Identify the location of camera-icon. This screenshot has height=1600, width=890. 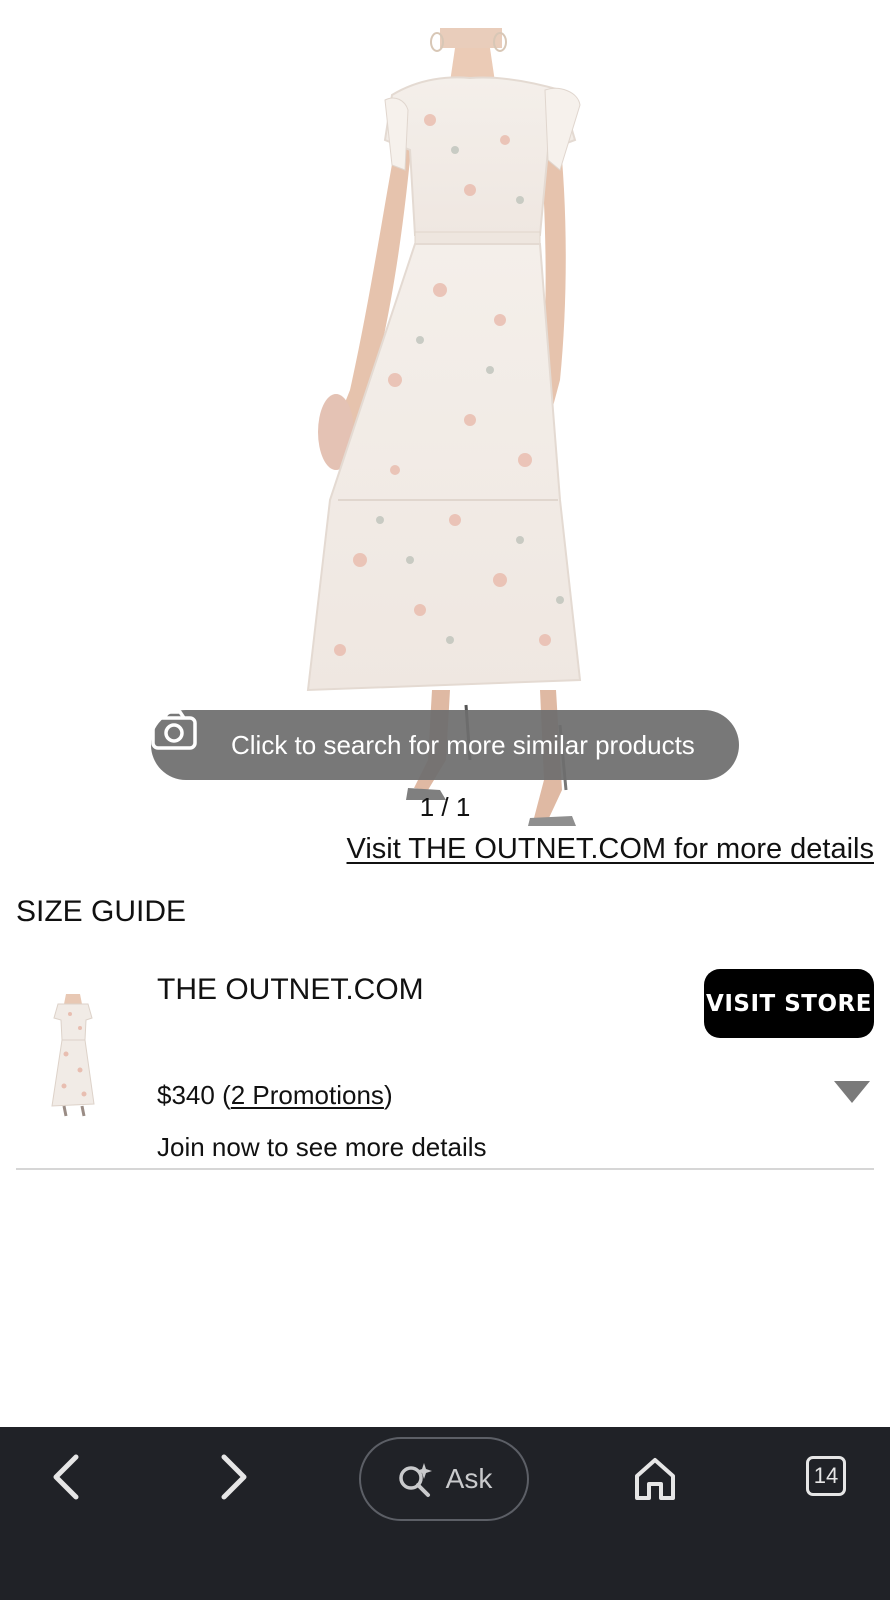
(185, 738).